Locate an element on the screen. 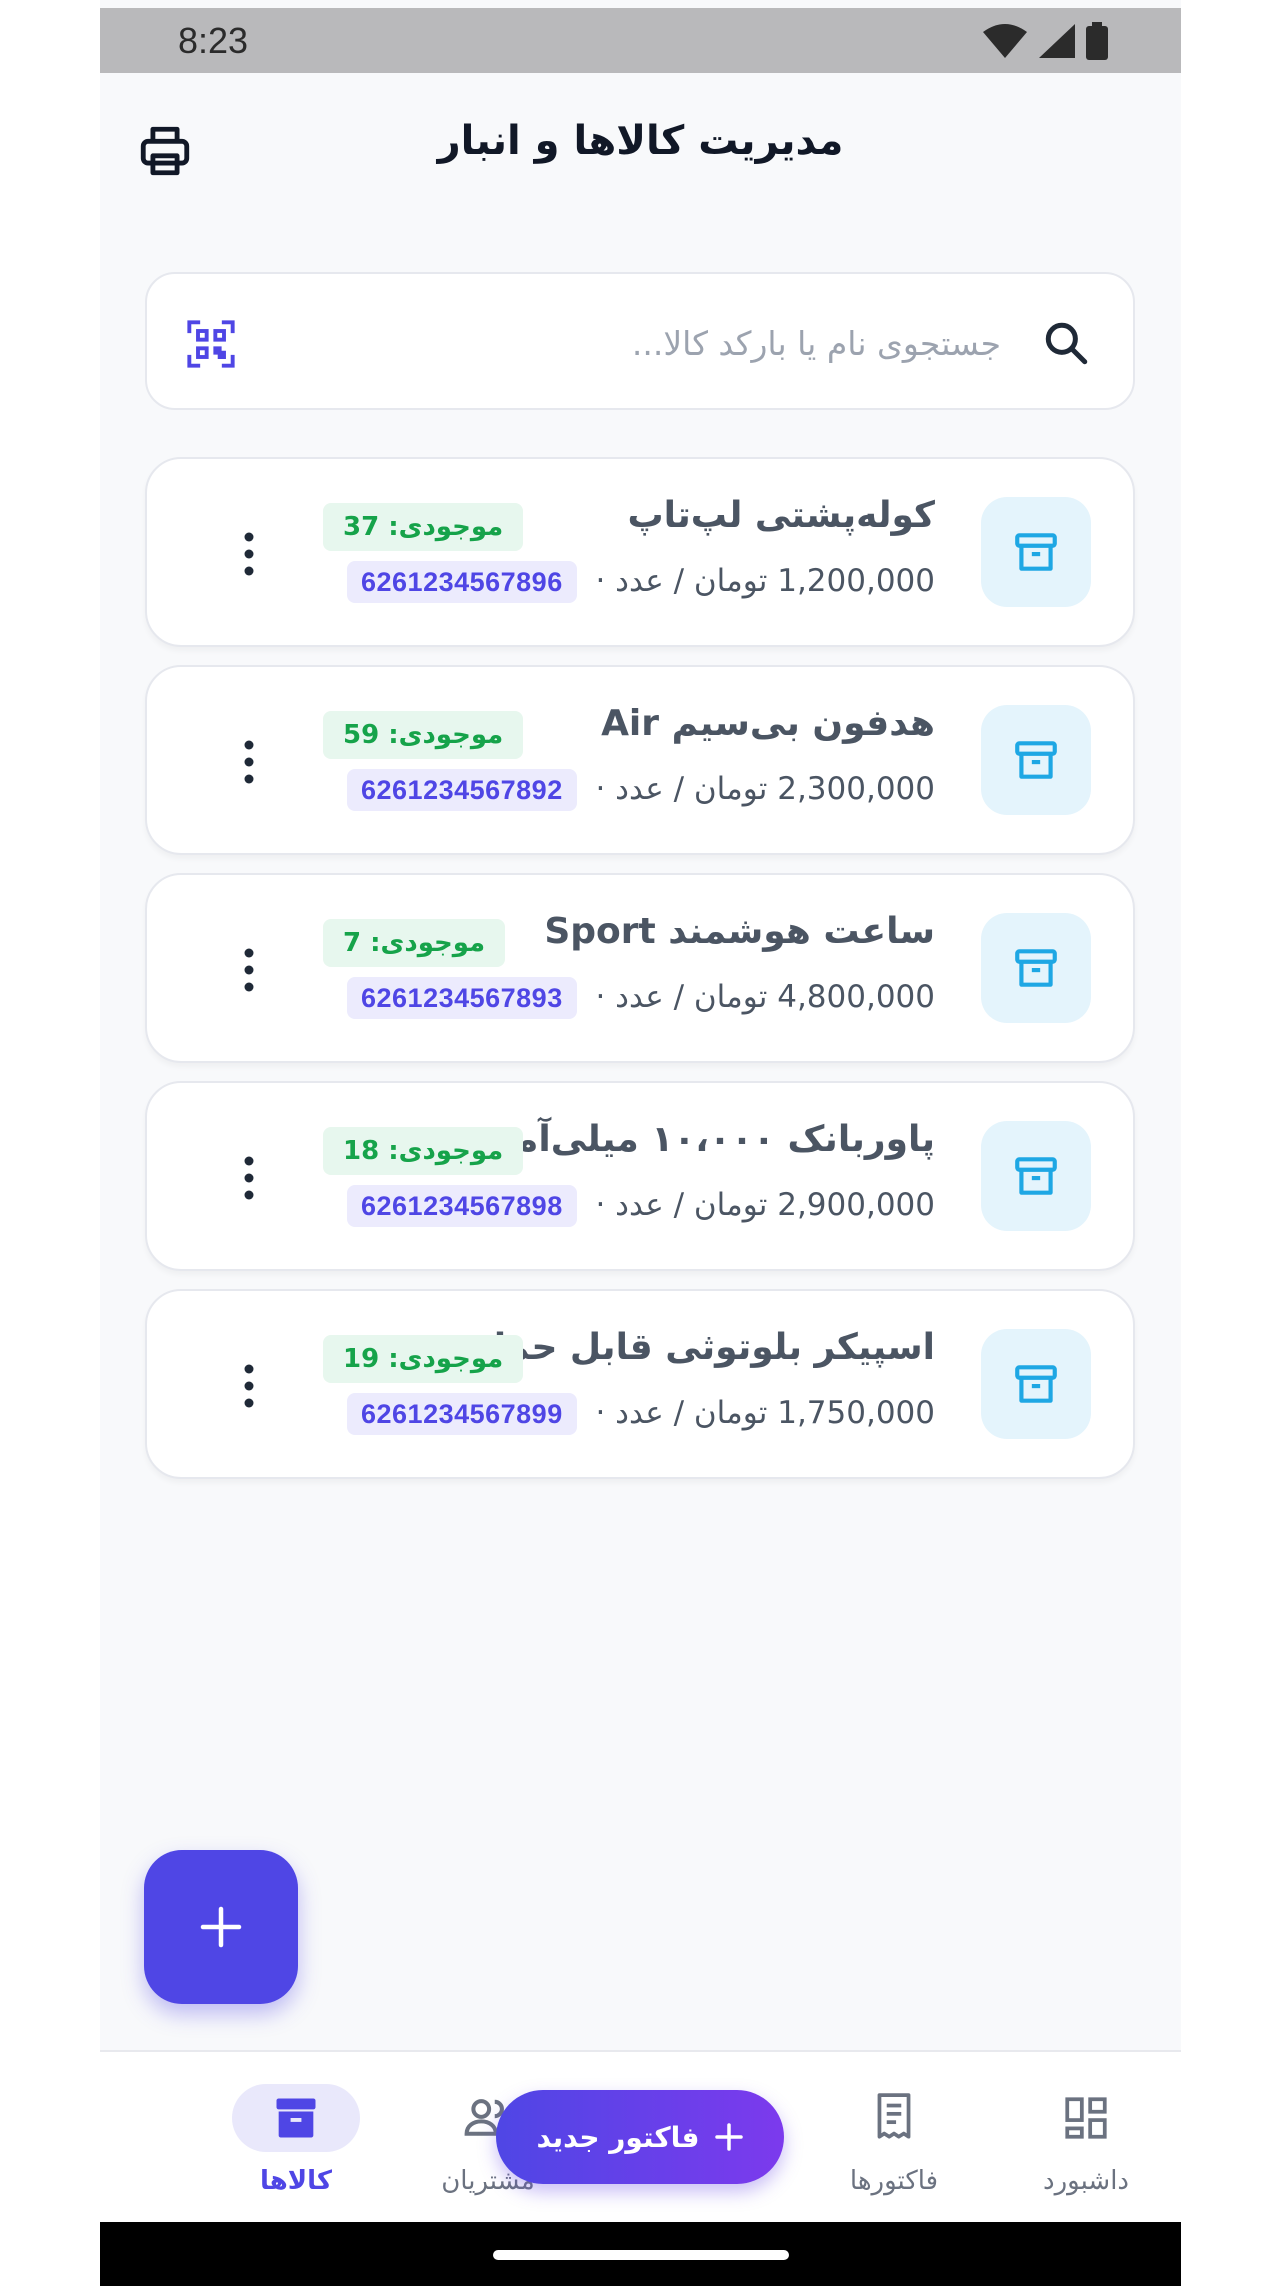 Image resolution: width=1286 pixels, height=2286 pixels. add-product-button is located at coordinates (221, 1927).